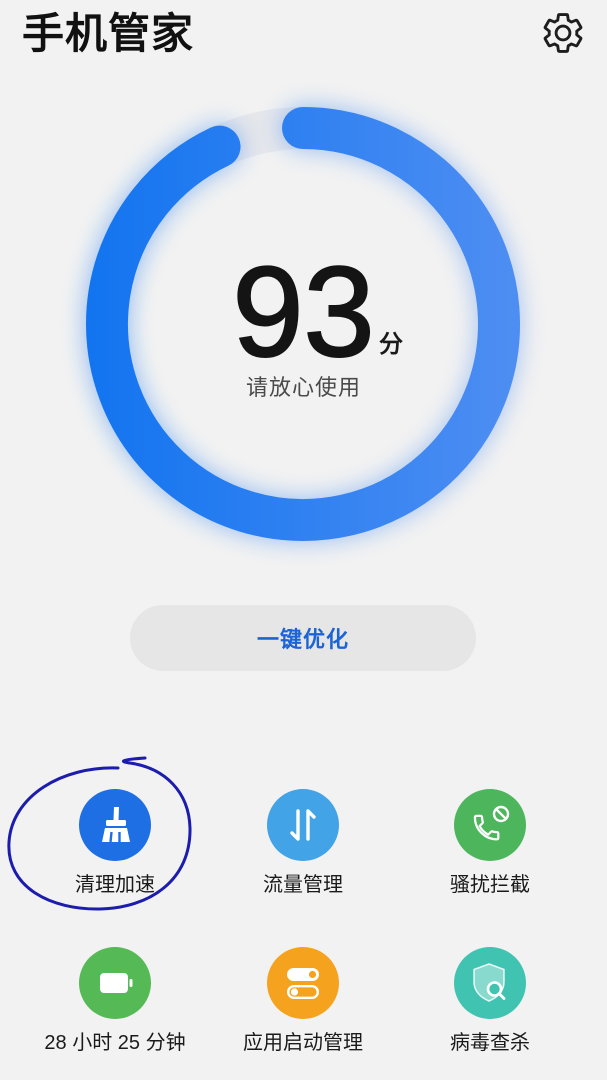 This screenshot has width=607, height=1080. Describe the element at coordinates (303, 1043) in the screenshot. I see `tool-label: 应用启动管理` at that location.